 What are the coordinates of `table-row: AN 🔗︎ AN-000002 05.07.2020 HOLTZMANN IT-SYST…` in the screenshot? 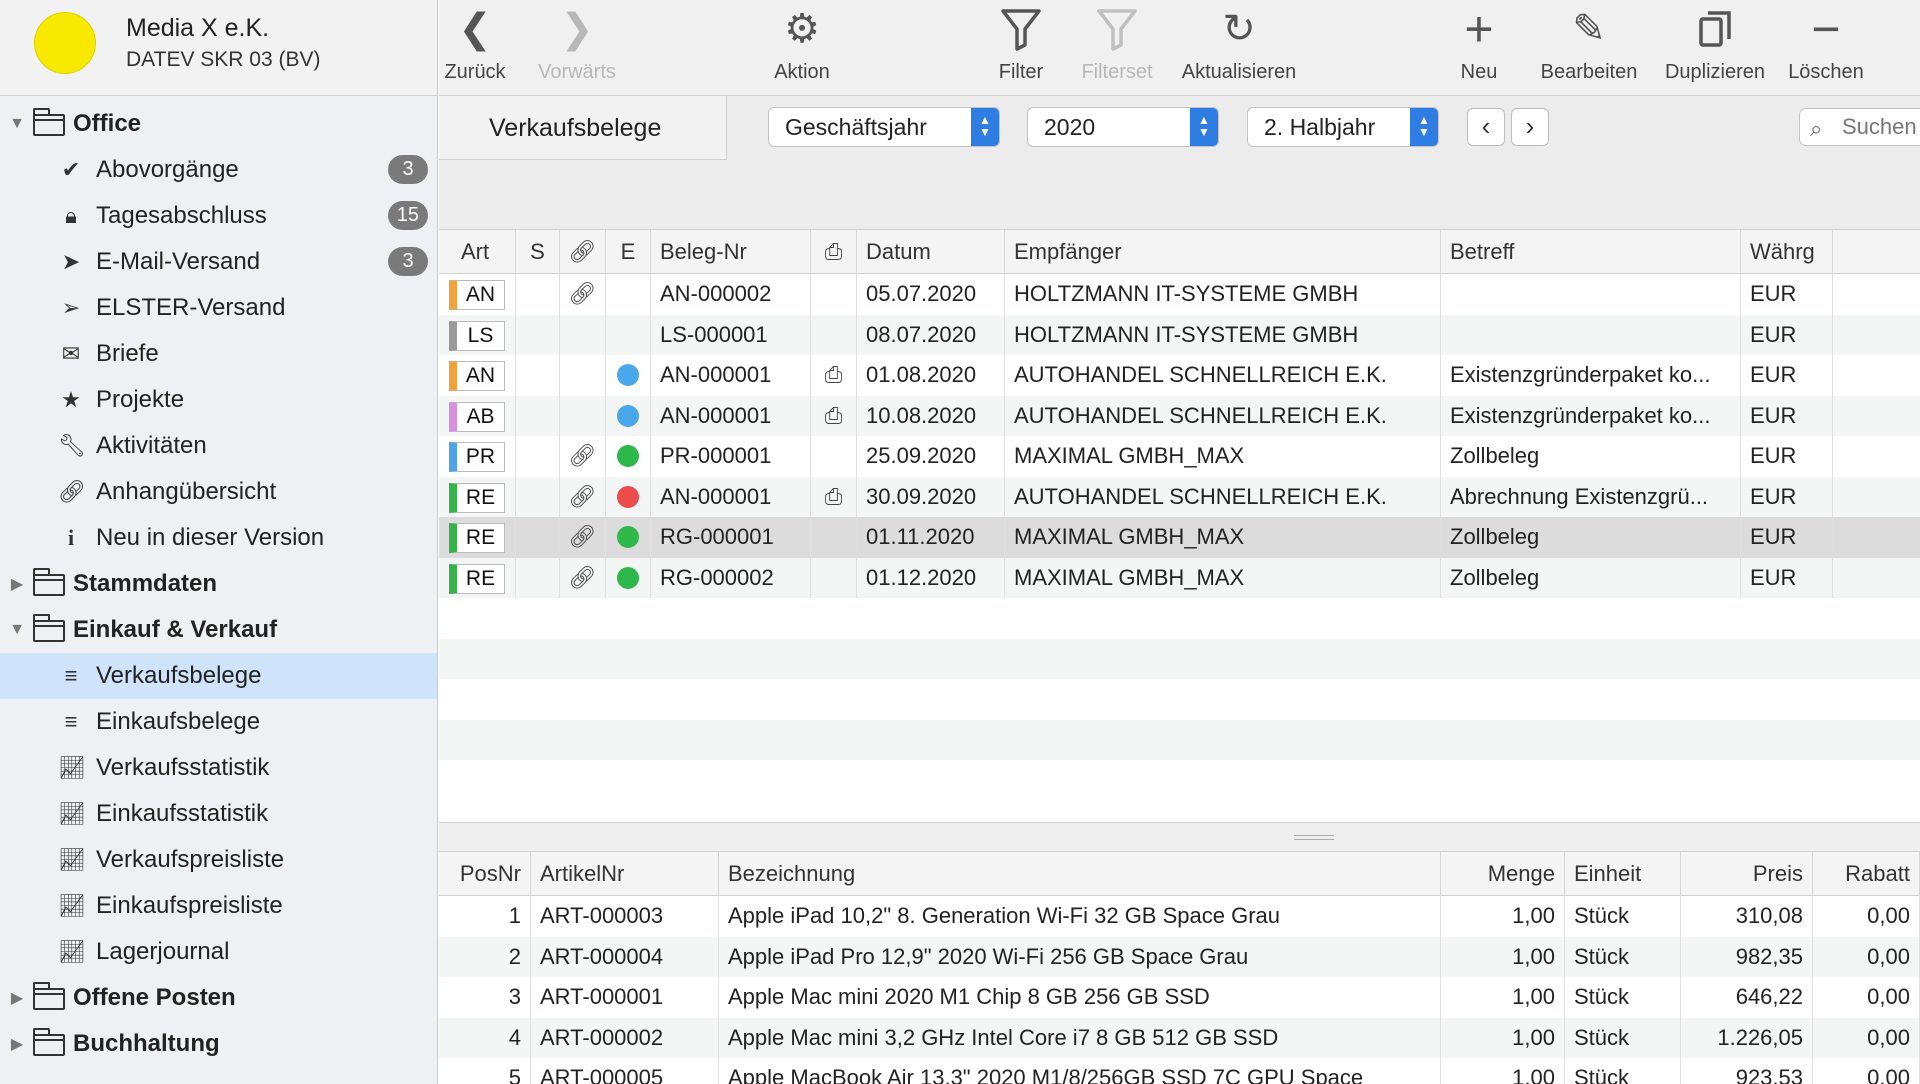 It's located at (1179, 294).